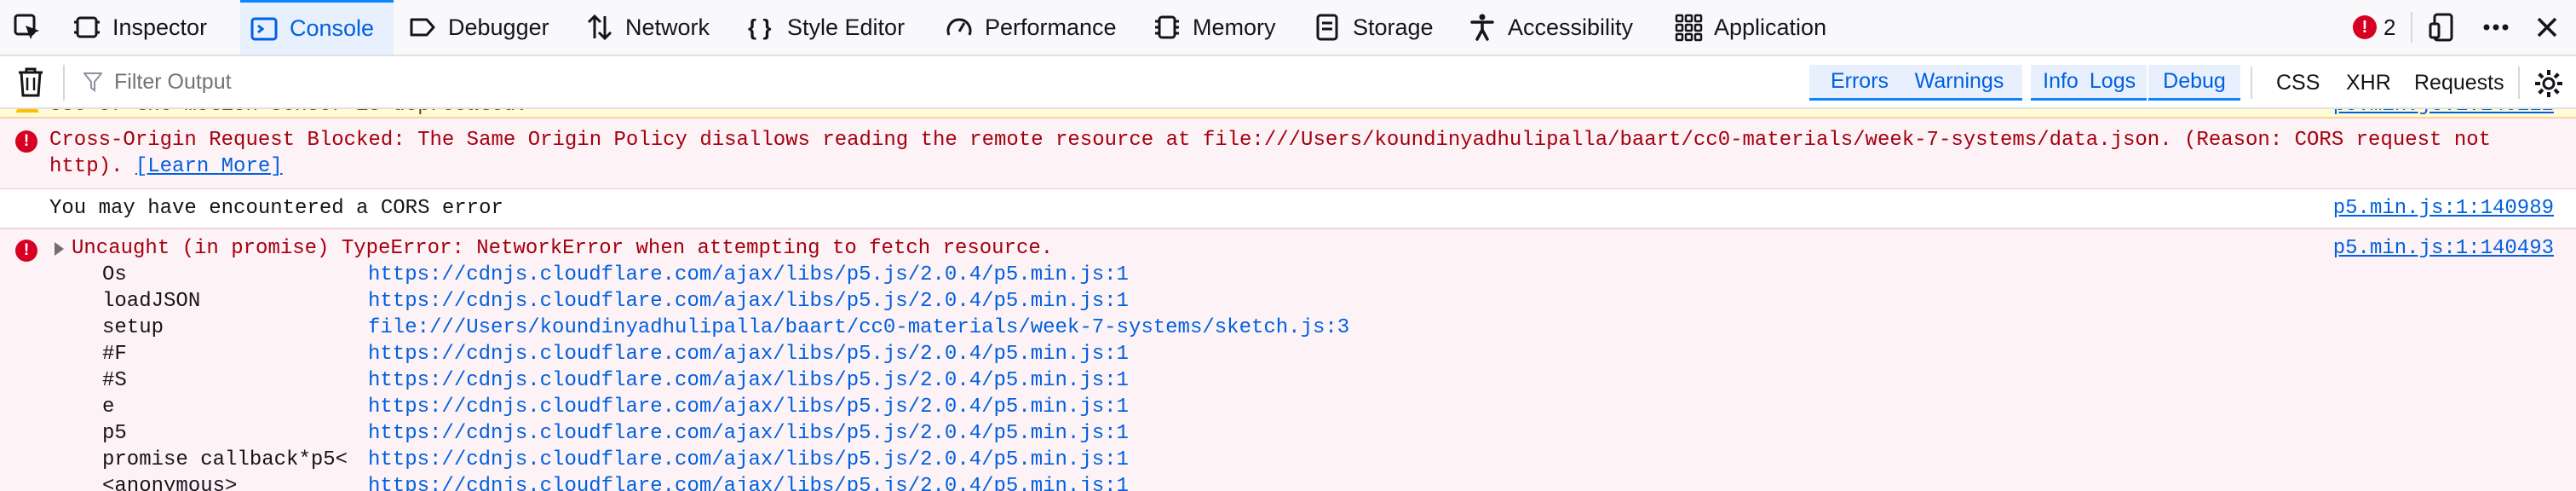 This screenshot has width=2576, height=491. I want to click on tab-accessibility: Accessibility, so click(1565, 27).